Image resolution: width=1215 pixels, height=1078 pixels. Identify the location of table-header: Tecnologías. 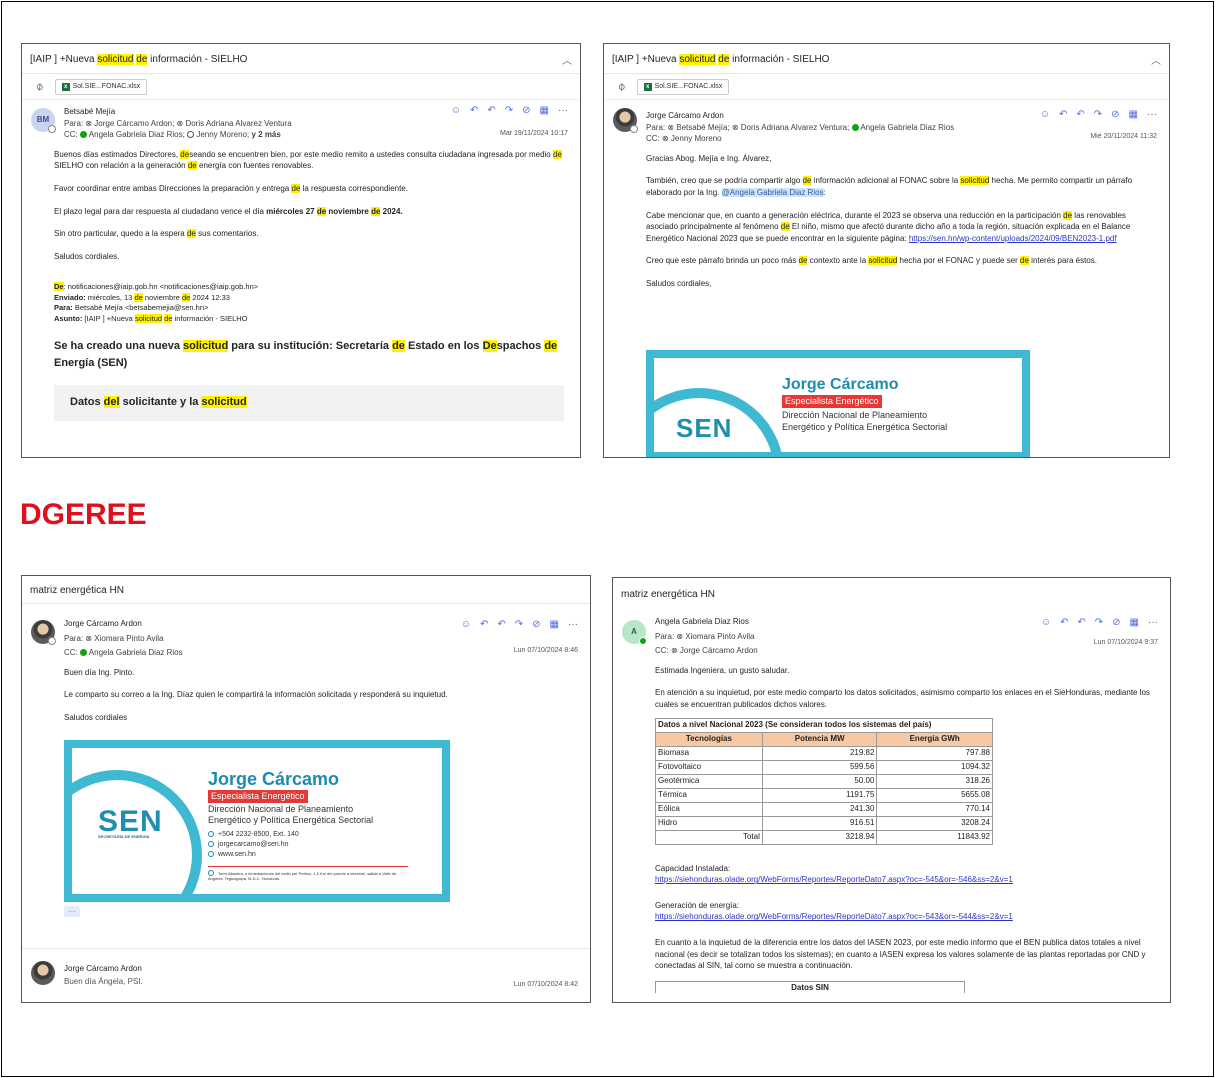
(709, 739).